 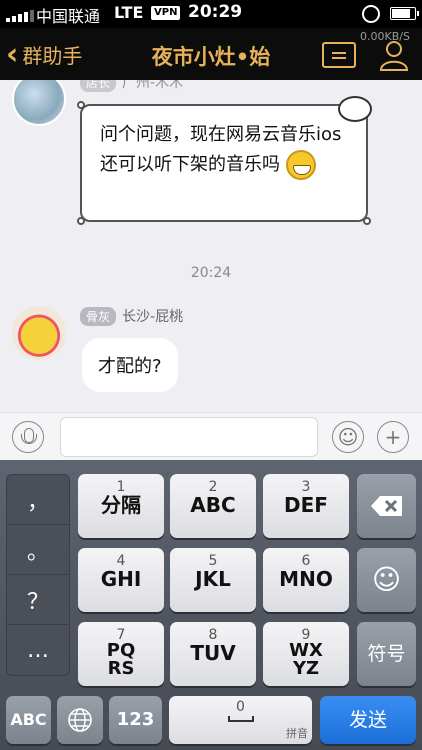 I want to click on key-period: 。, so click(x=38, y=550).